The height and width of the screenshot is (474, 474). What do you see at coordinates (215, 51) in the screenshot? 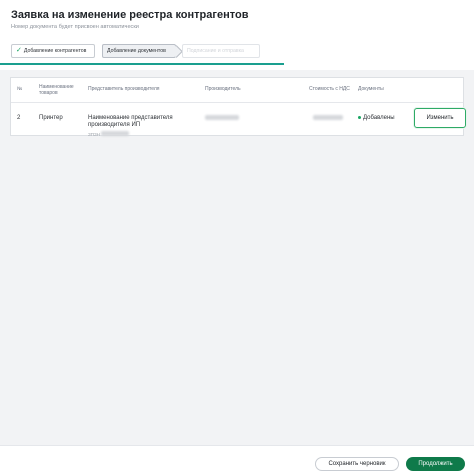
I see `step-label: Подписание и отправка` at bounding box center [215, 51].